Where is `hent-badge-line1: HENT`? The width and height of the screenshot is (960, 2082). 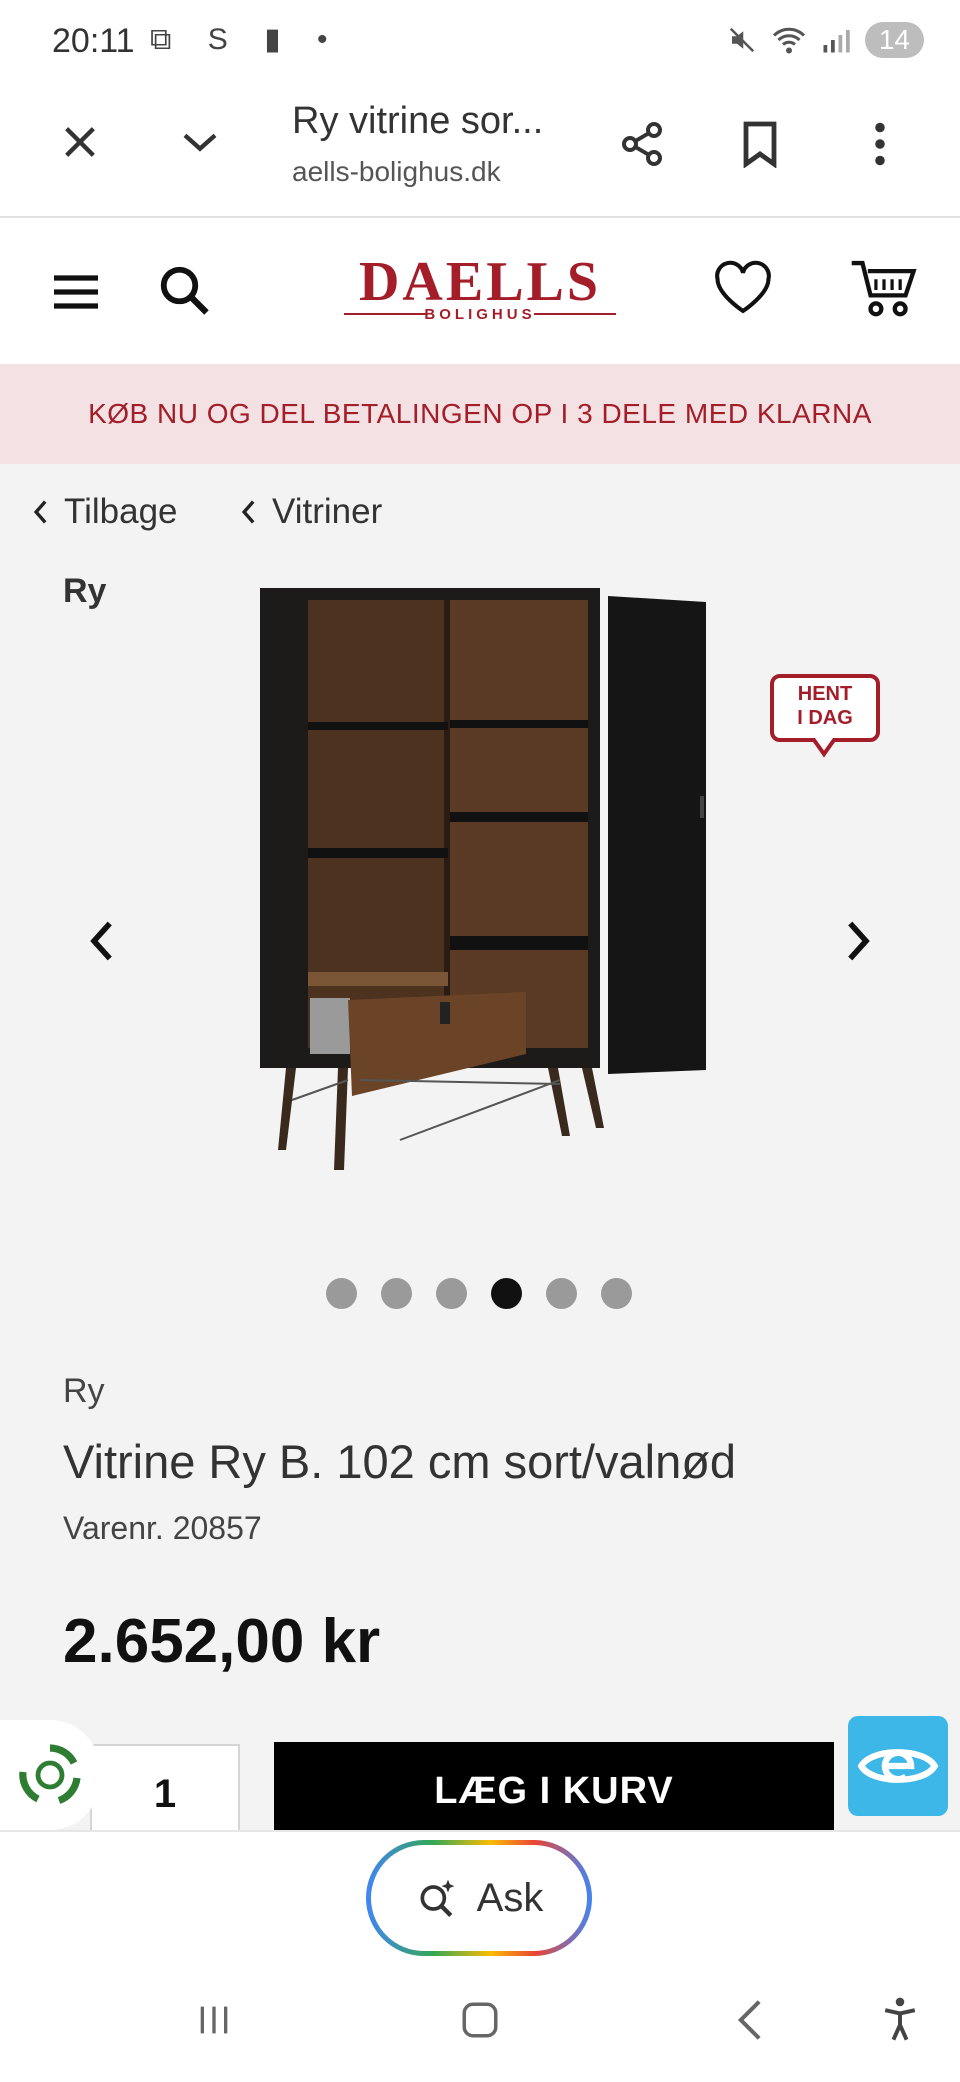
hent-badge-line1: HENT is located at coordinates (825, 694).